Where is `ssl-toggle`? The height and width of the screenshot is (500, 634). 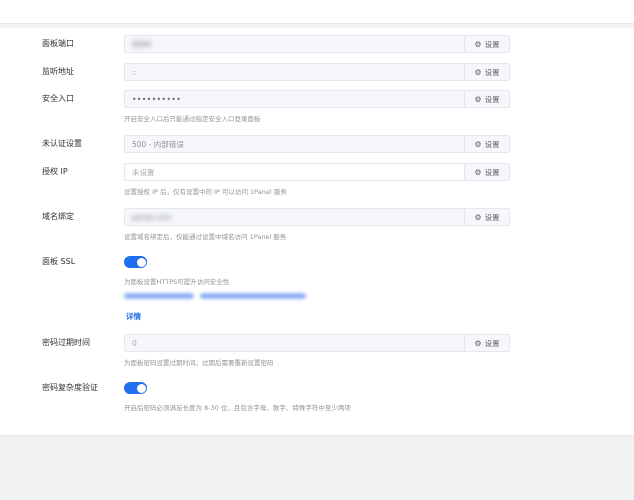
ssl-toggle is located at coordinates (135, 262).